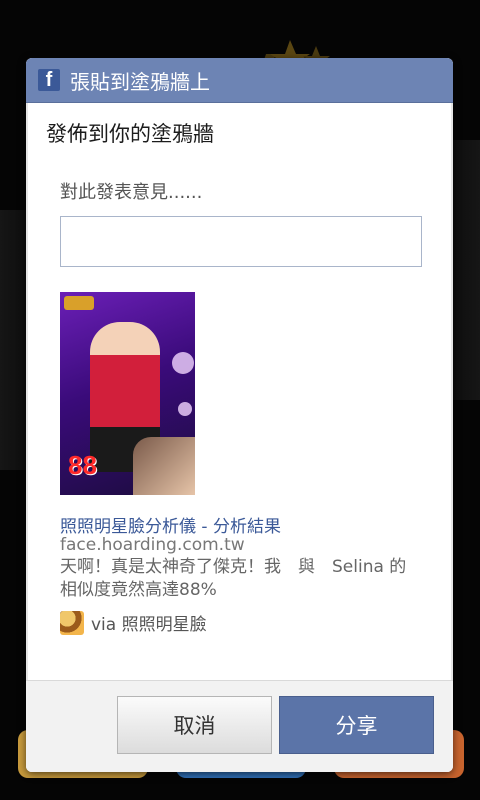 This screenshot has height=800, width=480. What do you see at coordinates (140, 81) in the screenshot?
I see `dialog-title: 張貼到塗鴉牆上` at bounding box center [140, 81].